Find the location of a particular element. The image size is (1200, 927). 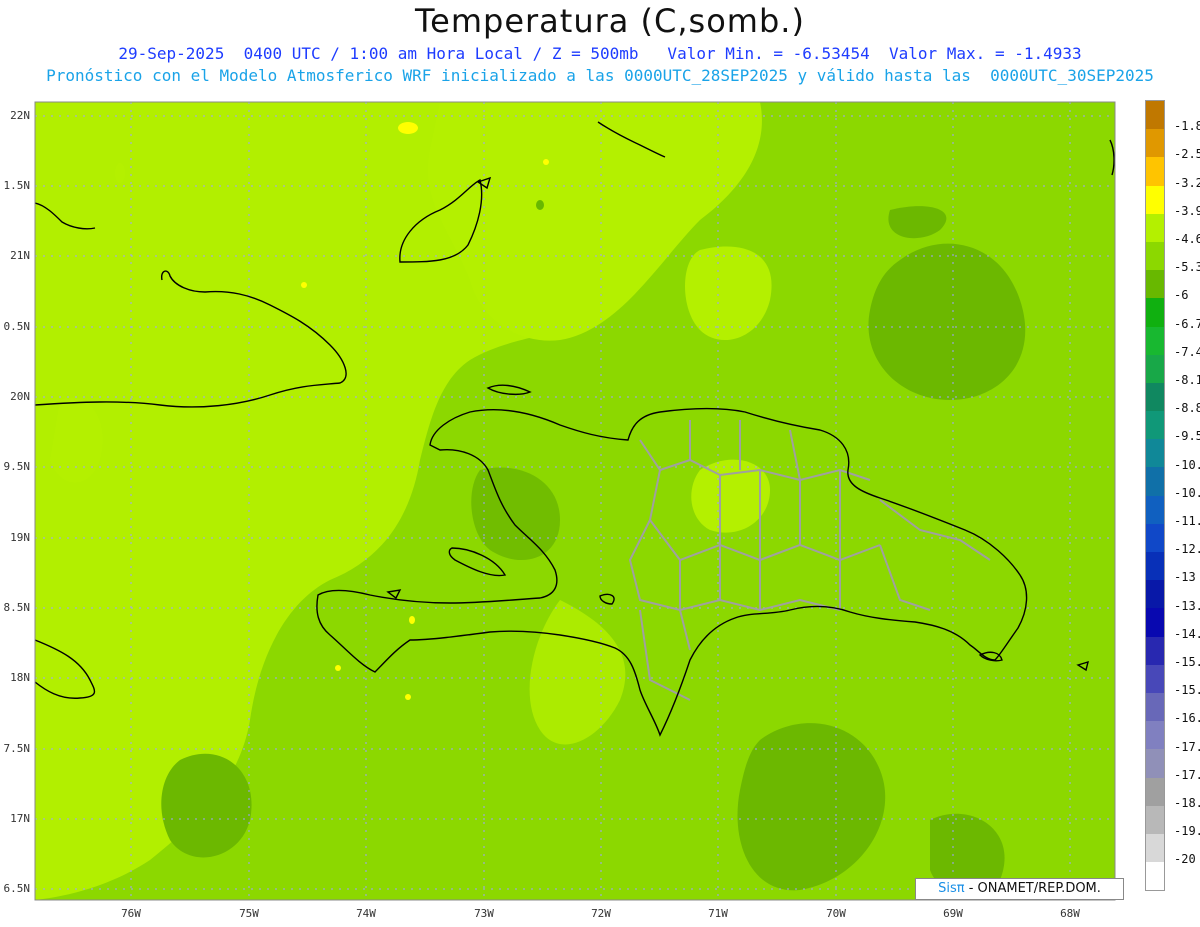

legend-label: -3.9 is located at coordinates (1187, 210).